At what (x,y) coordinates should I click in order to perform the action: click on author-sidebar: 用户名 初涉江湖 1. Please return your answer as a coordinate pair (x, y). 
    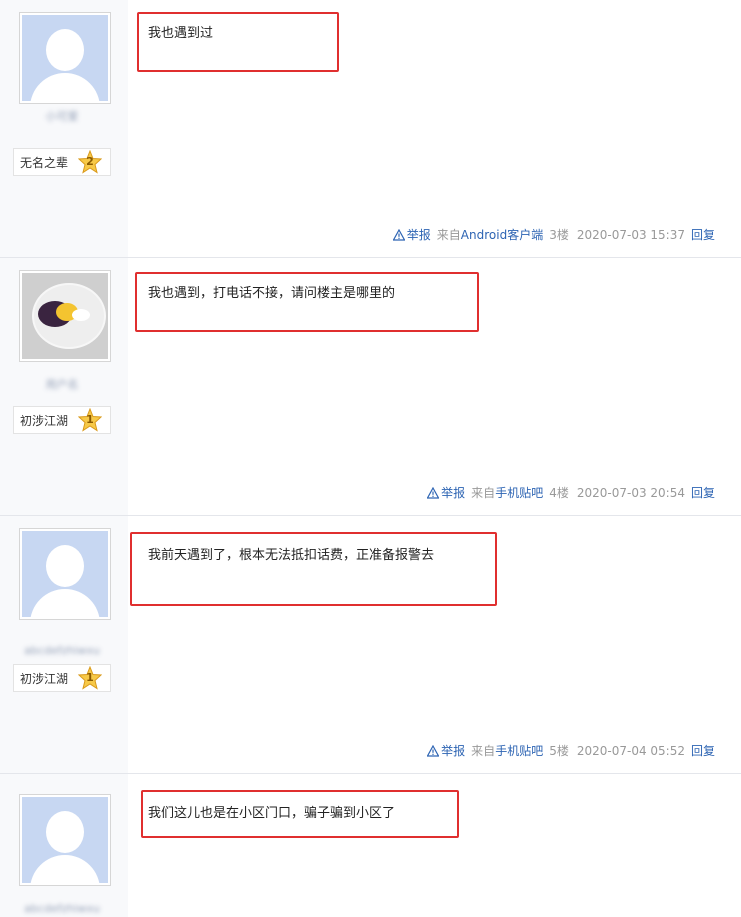
    Looking at the image, I should click on (64, 386).